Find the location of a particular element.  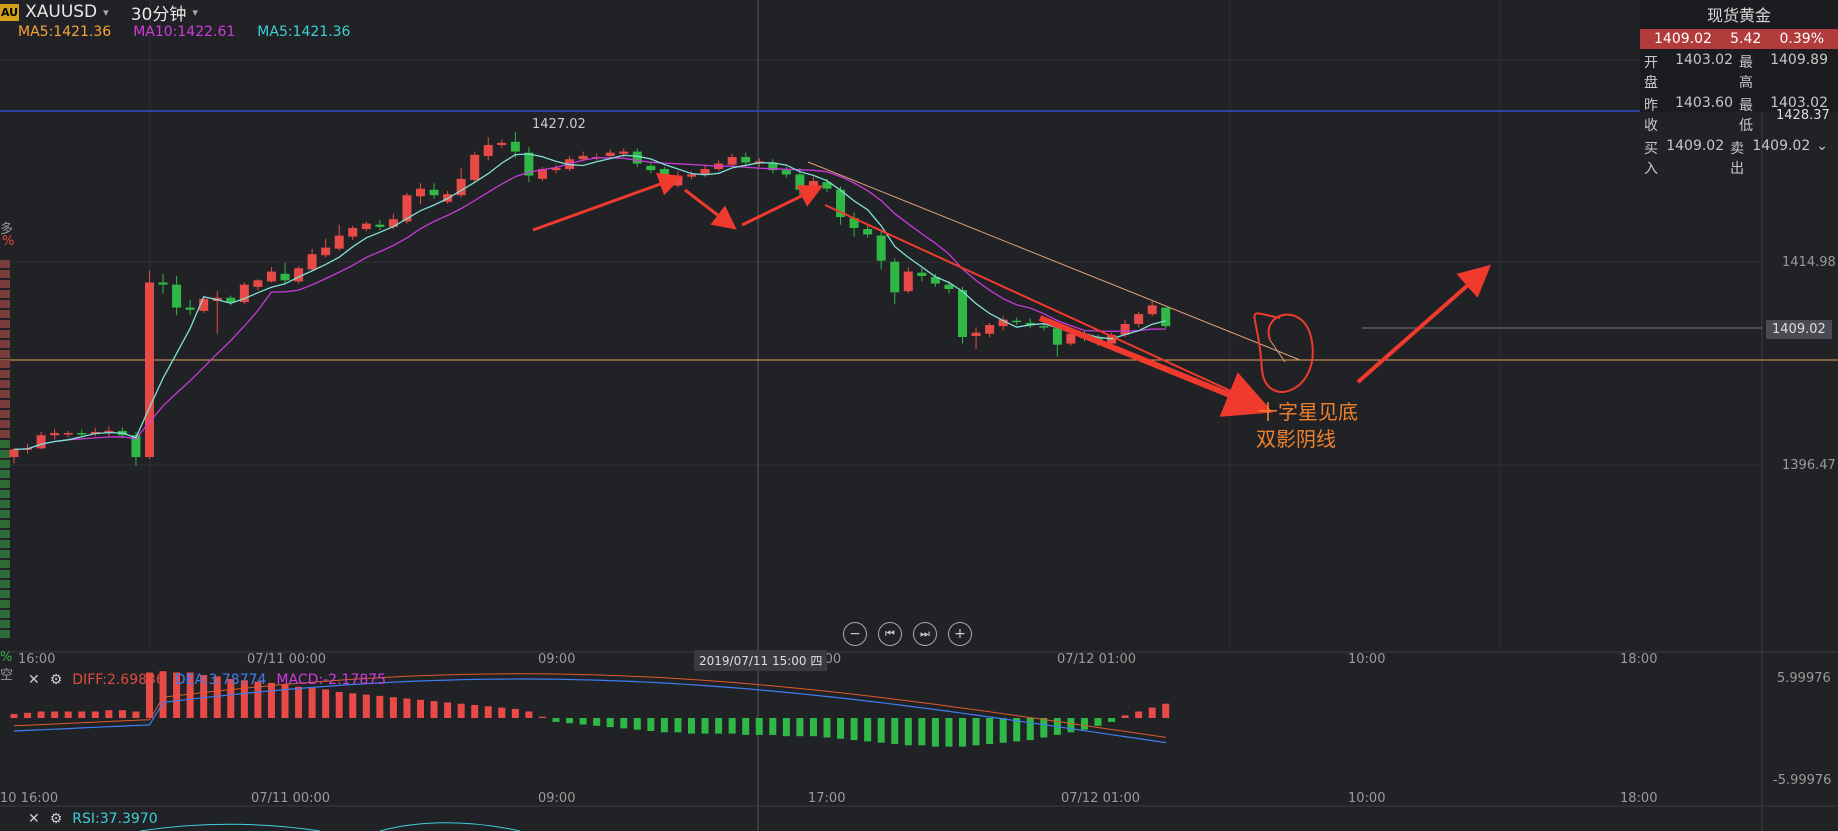

macd-time-label: 07/12 01:00 is located at coordinates (1101, 798).